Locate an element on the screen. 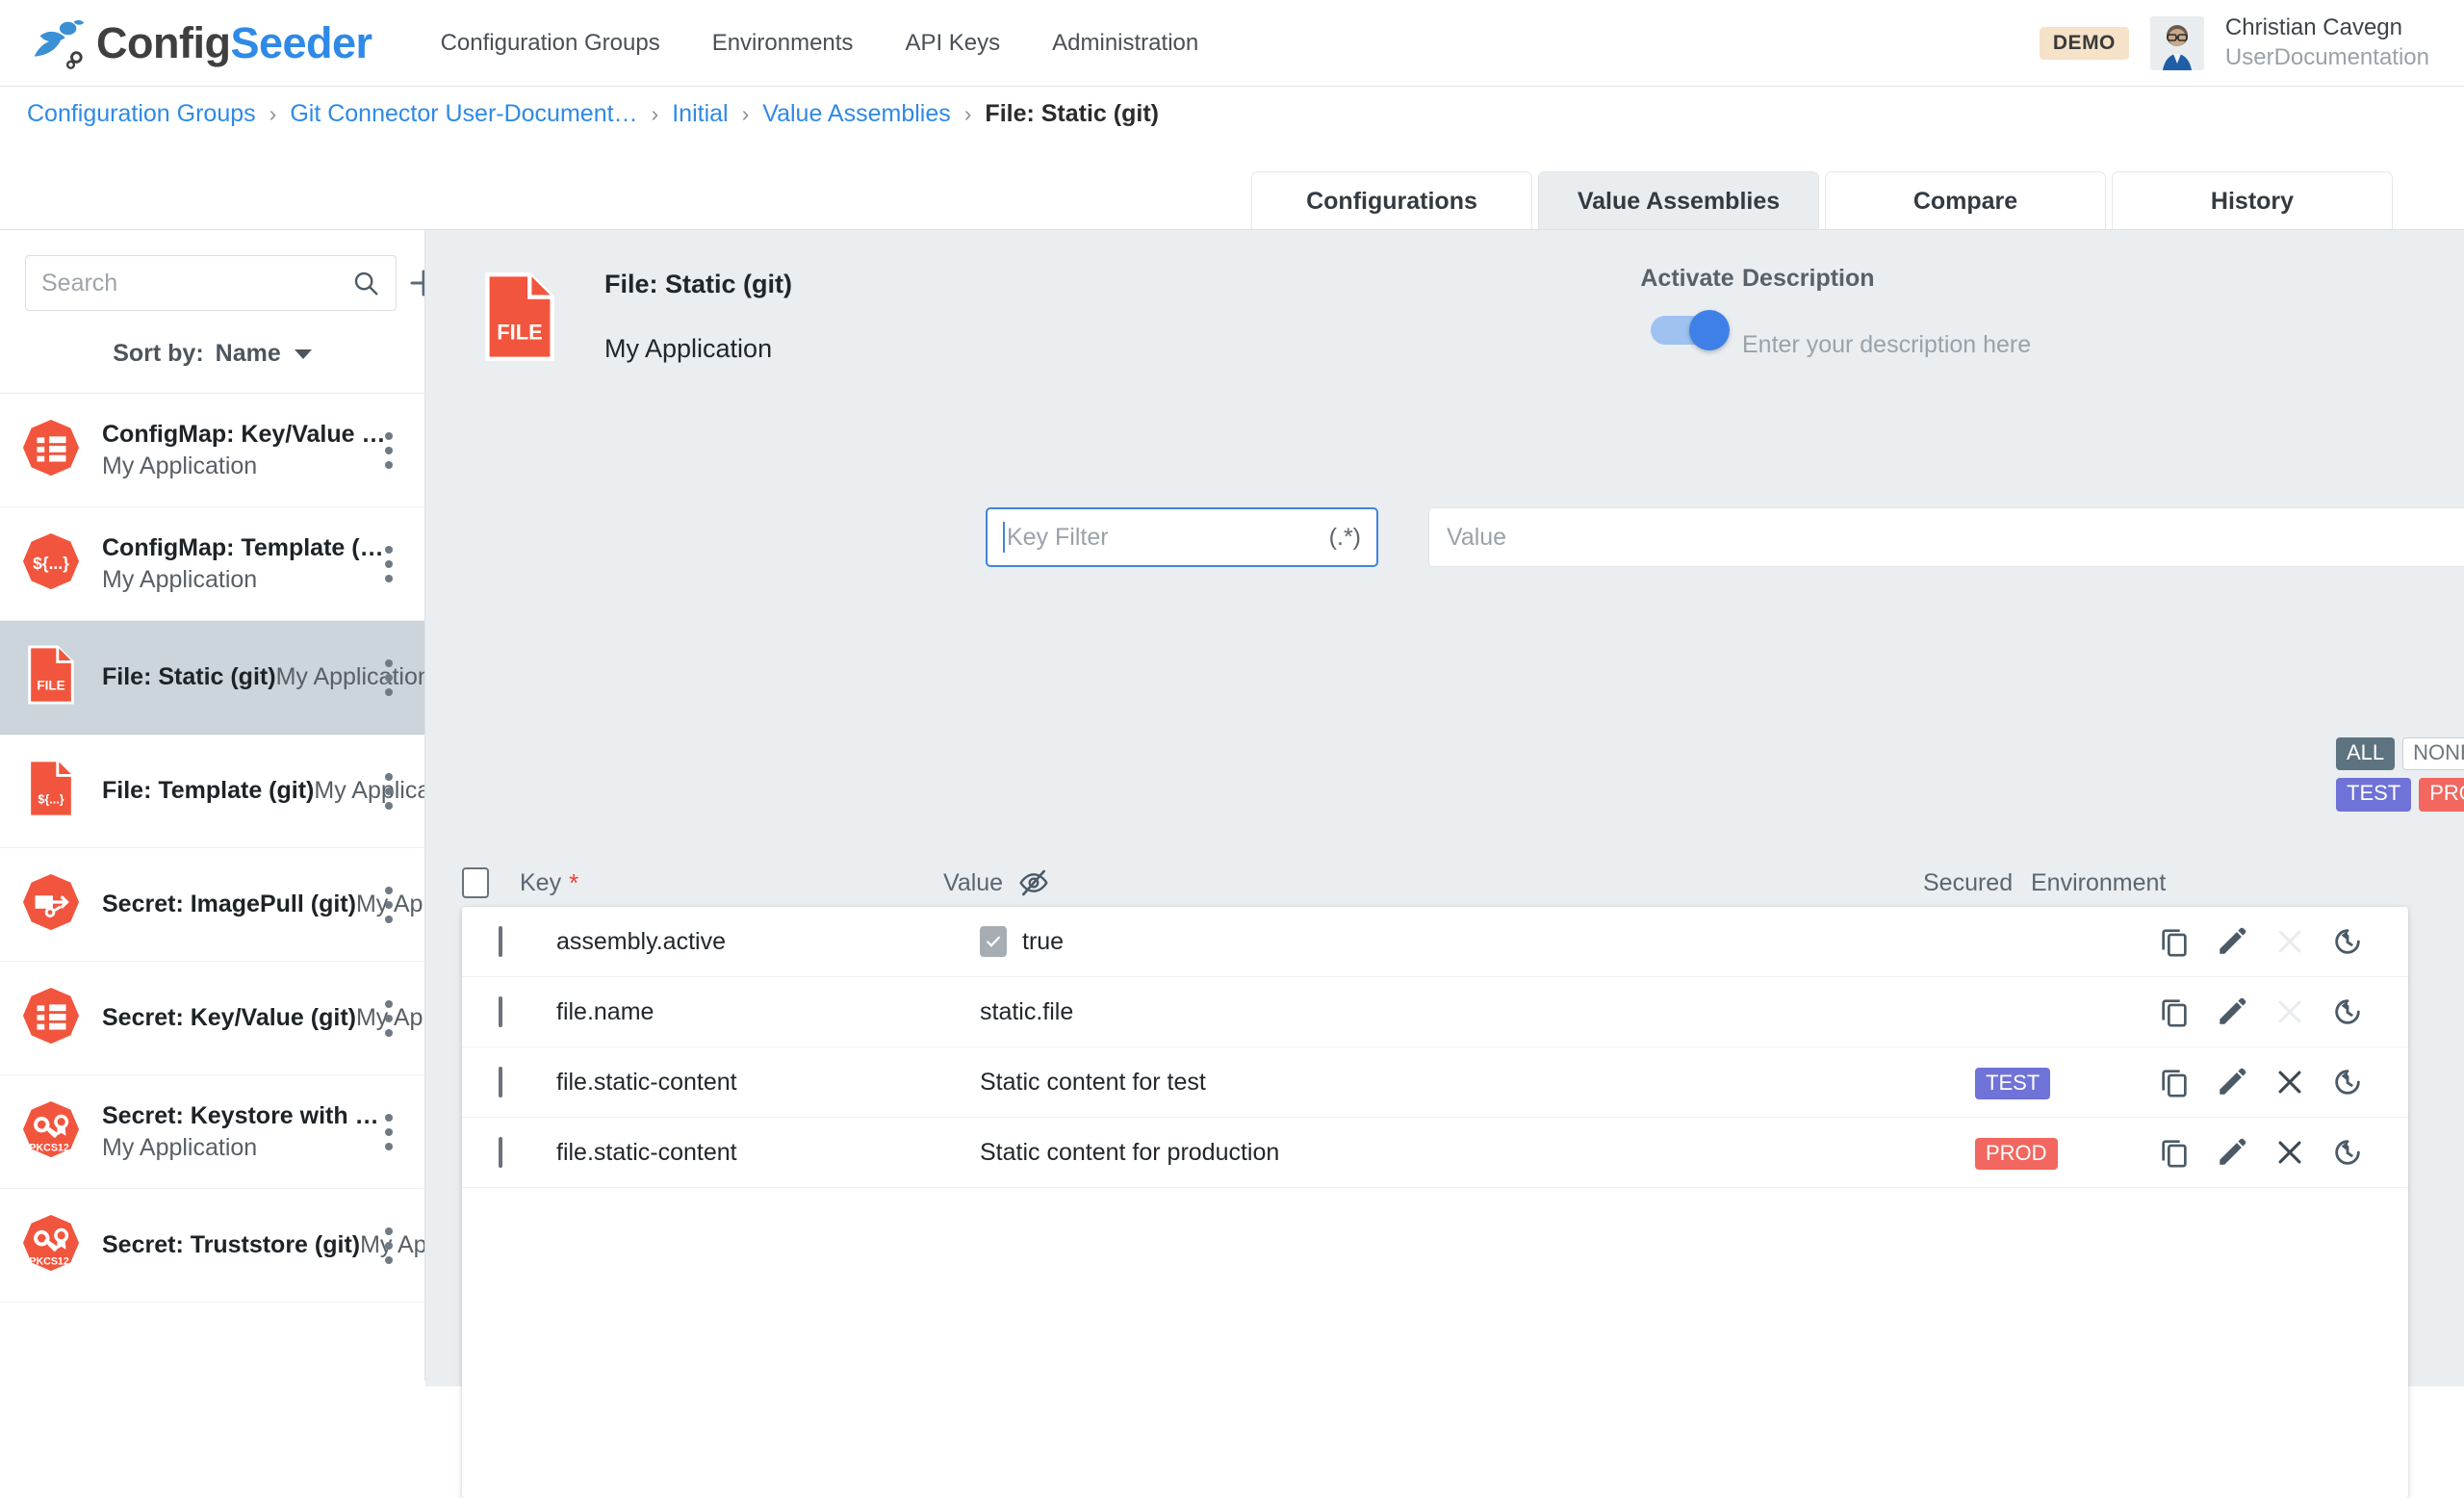 The width and height of the screenshot is (2464, 1498). key-filter-box: (.*) is located at coordinates (1182, 537).